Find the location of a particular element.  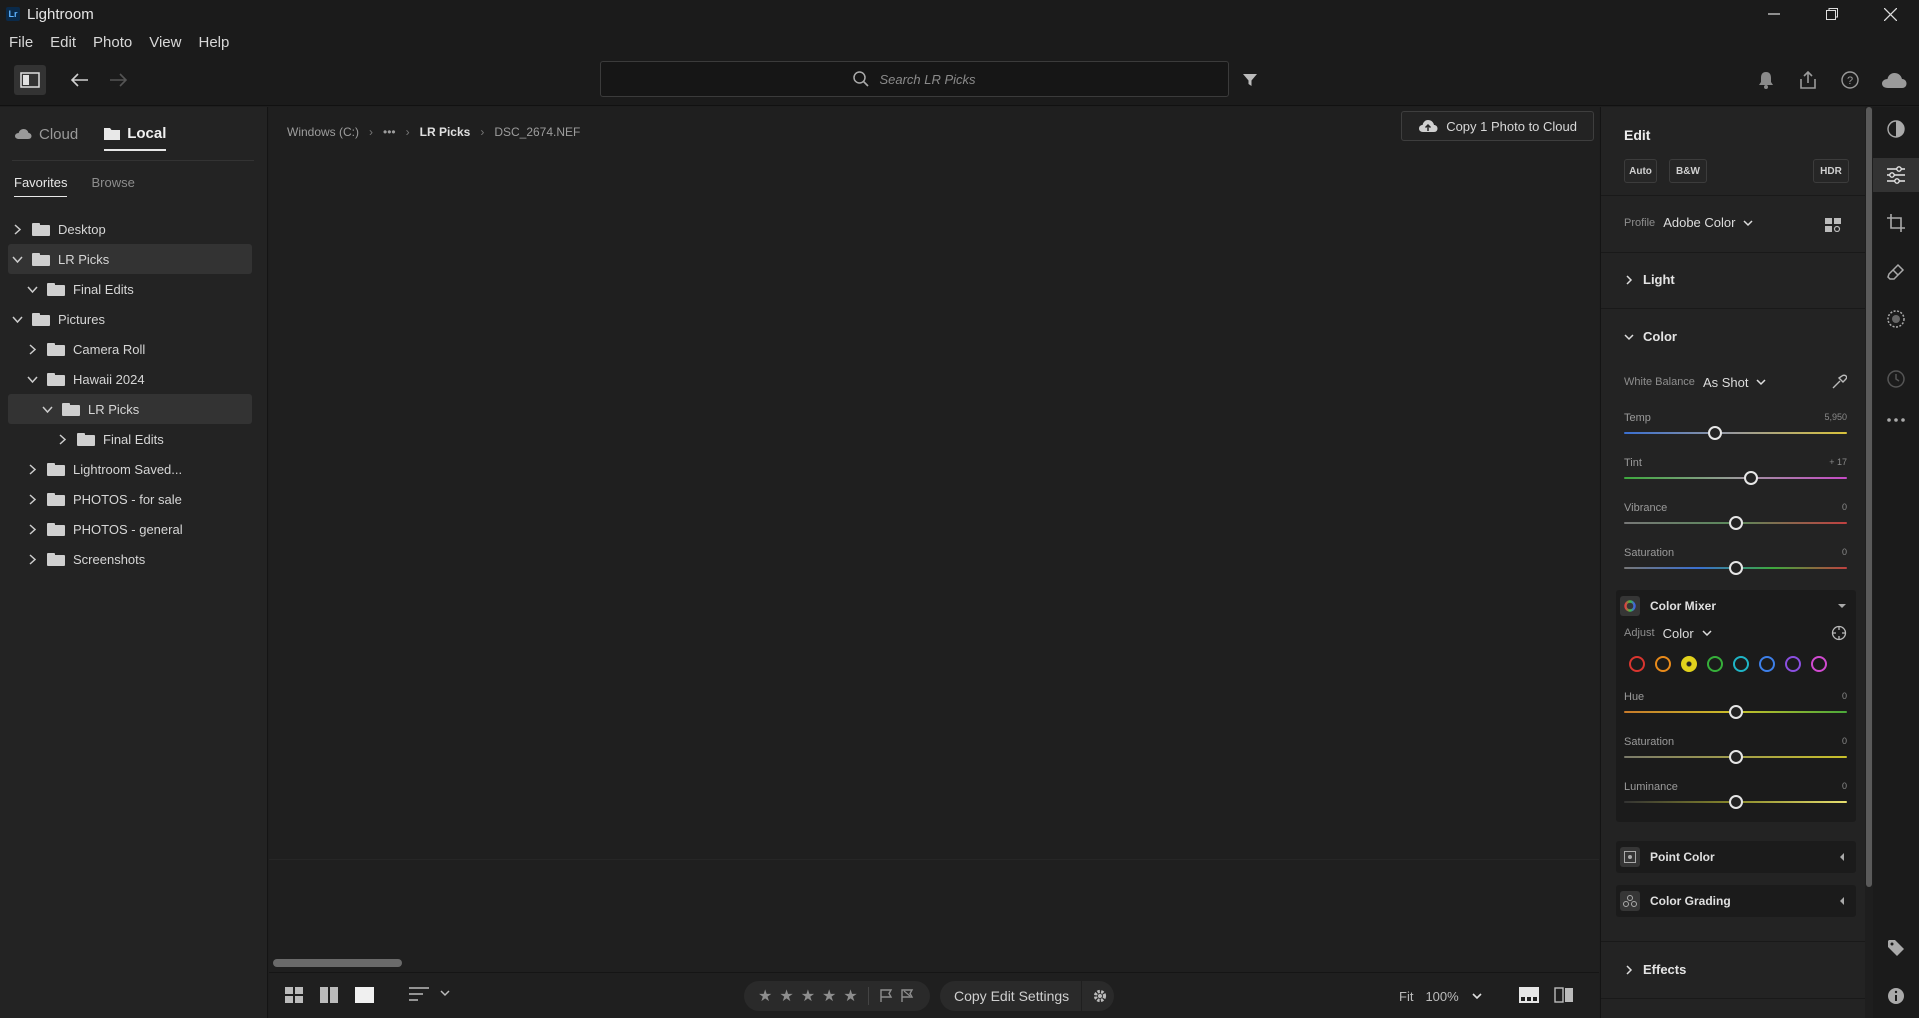

gear-icon is located at coordinates (1100, 996).